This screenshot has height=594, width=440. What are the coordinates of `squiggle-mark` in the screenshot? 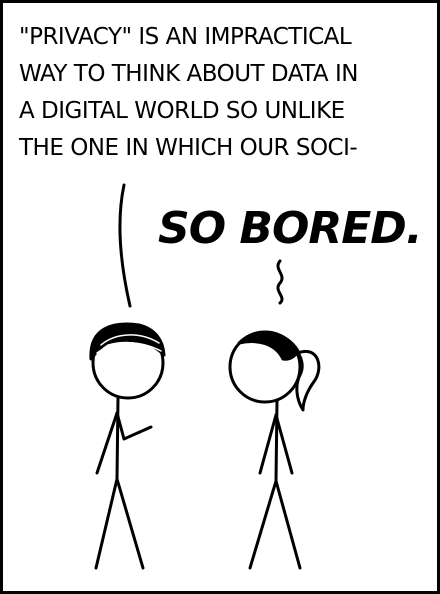 It's located at (280, 282).